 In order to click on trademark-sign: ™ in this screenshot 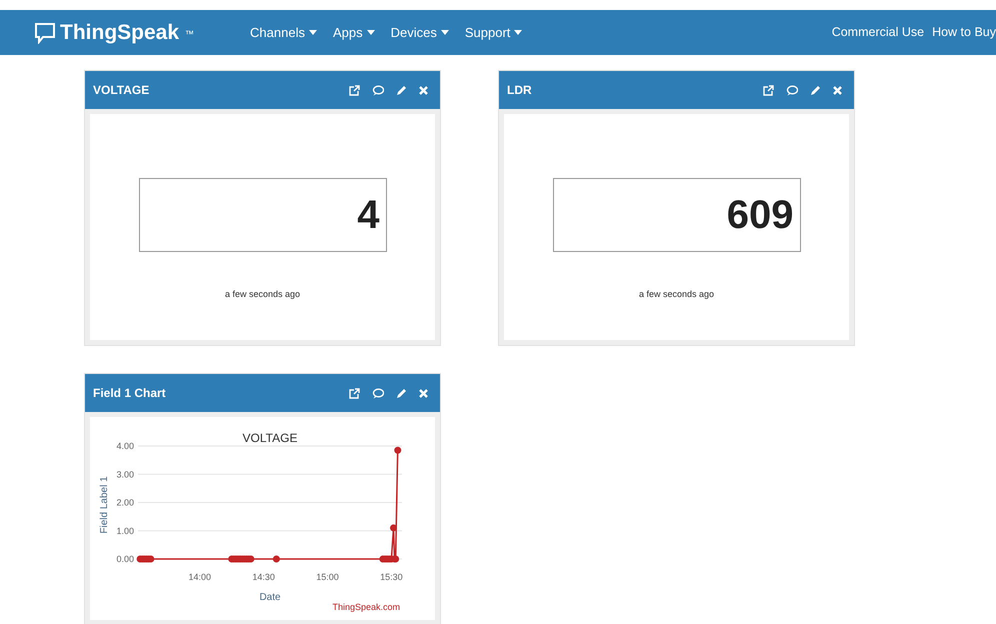, I will do `click(189, 34)`.